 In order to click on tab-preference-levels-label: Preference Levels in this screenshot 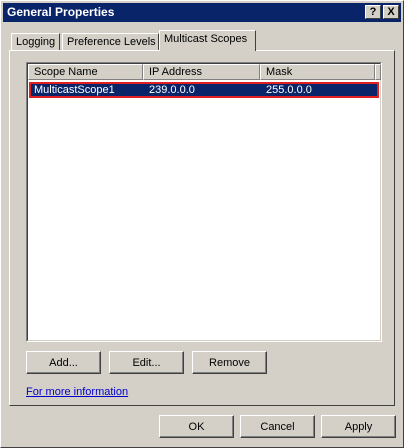, I will do `click(111, 42)`.